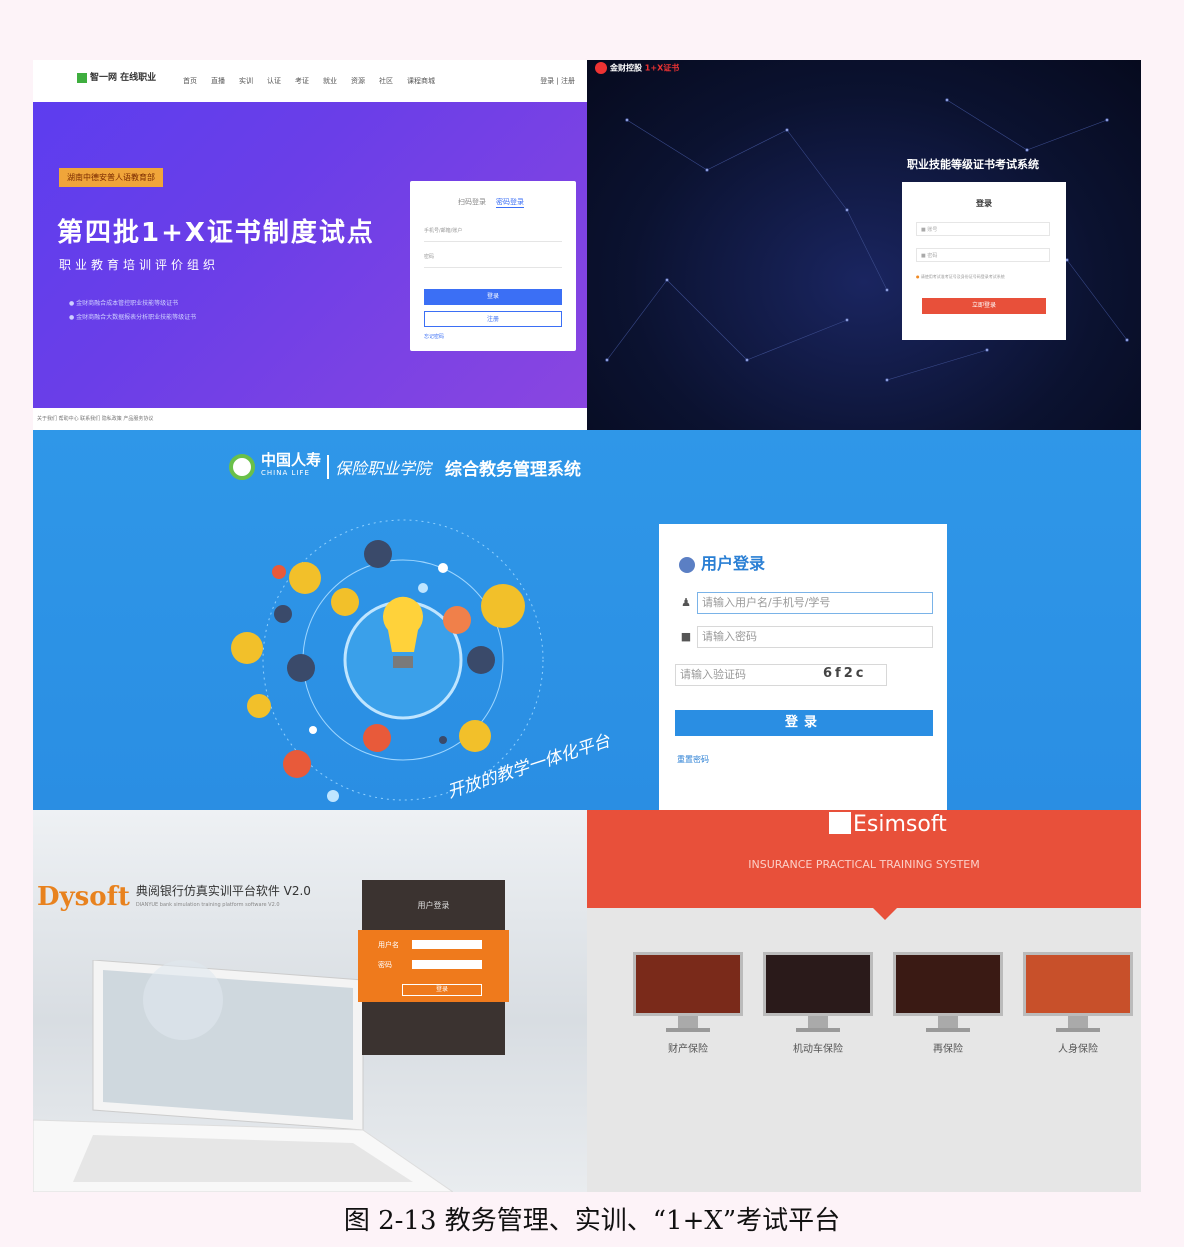 The width and height of the screenshot is (1184, 1247). Describe the element at coordinates (722, 562) in the screenshot. I see `login-heading: 用户登录` at that location.